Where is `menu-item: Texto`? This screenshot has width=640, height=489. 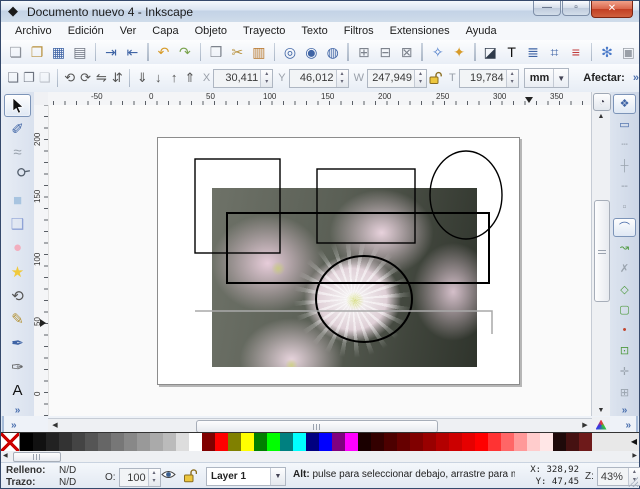
menu-item: Texto is located at coordinates (314, 31).